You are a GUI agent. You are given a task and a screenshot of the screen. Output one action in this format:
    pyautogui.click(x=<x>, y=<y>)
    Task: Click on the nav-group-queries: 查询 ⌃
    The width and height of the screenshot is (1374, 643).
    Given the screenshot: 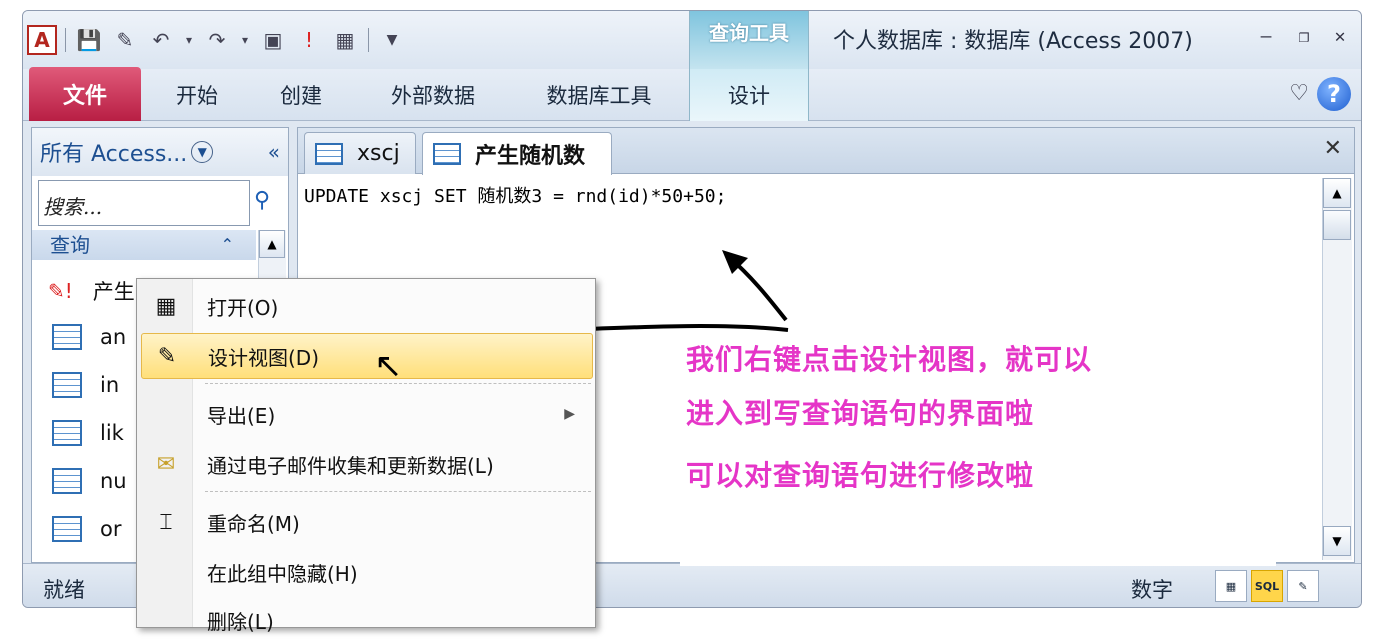 What is the action you would take?
    pyautogui.click(x=144, y=245)
    